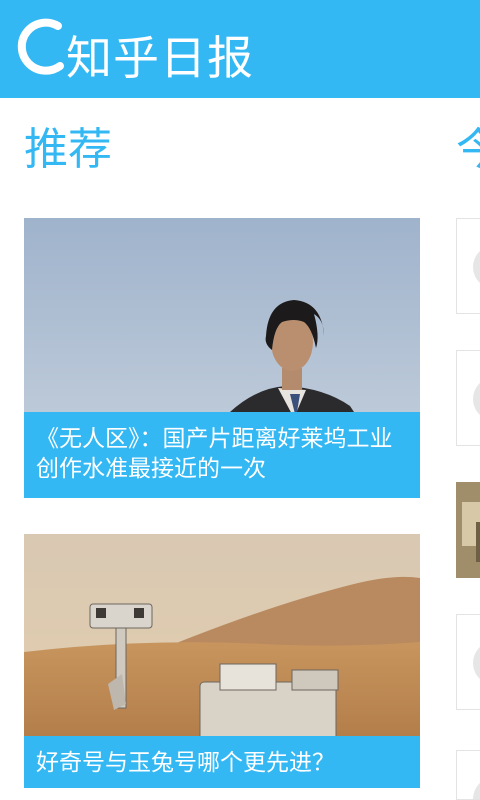 The width and height of the screenshot is (480, 800). What do you see at coordinates (160, 58) in the screenshot?
I see `app-title: 知乎日报` at bounding box center [160, 58].